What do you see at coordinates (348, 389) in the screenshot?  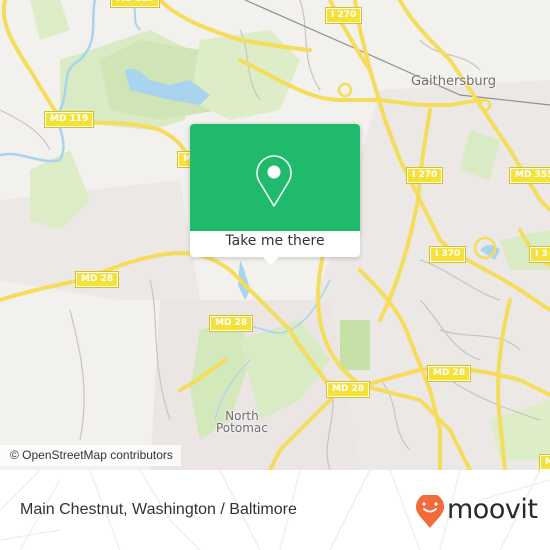 I see `road-shield-md28-south: MD 28` at bounding box center [348, 389].